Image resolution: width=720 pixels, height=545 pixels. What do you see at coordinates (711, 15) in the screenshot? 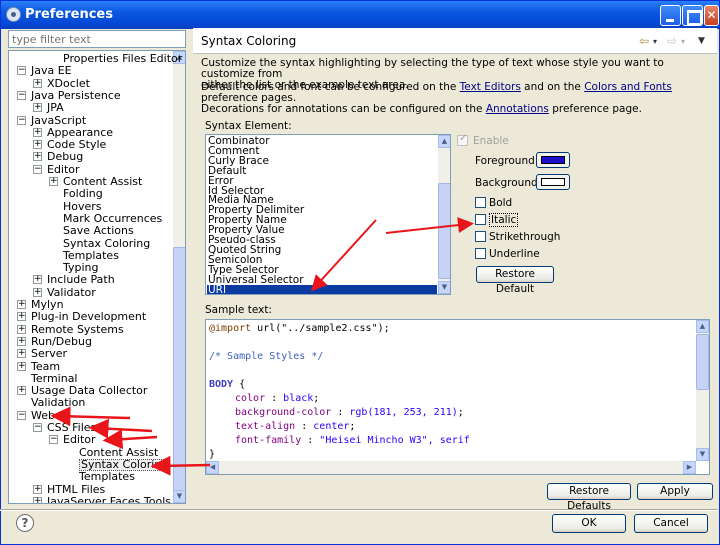
I see `close-button: ✕` at bounding box center [711, 15].